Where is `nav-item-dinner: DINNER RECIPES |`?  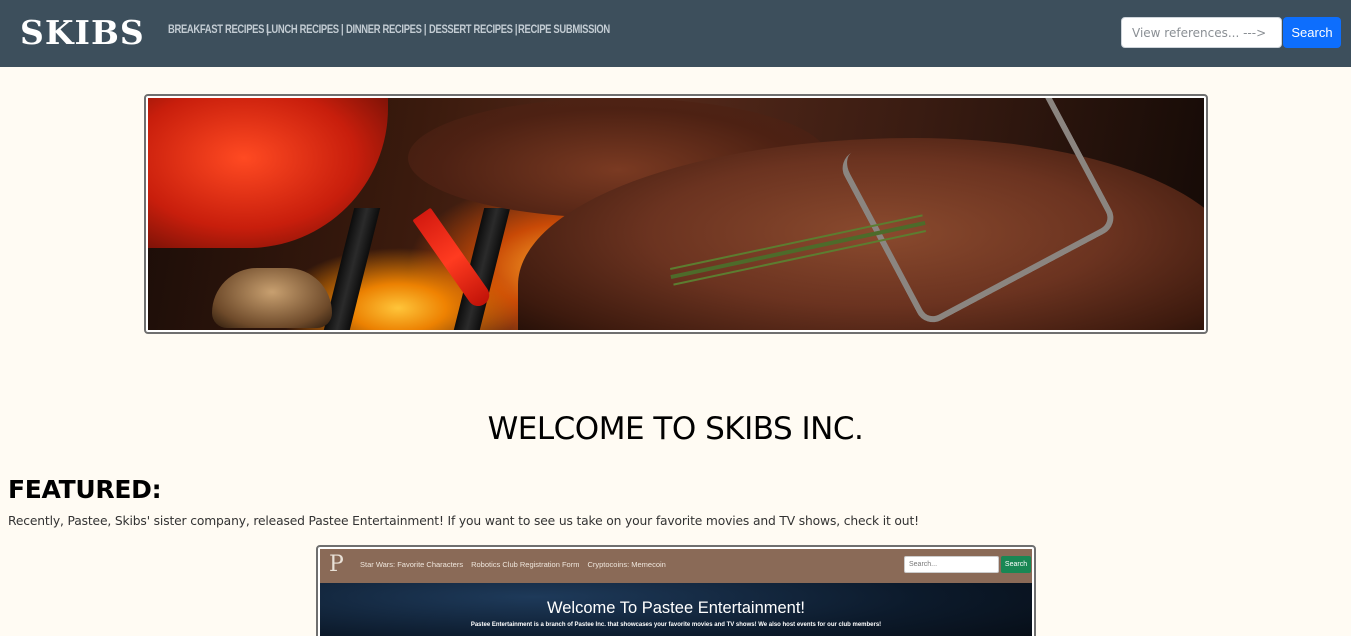 nav-item-dinner: DINNER RECIPES | is located at coordinates (387, 30).